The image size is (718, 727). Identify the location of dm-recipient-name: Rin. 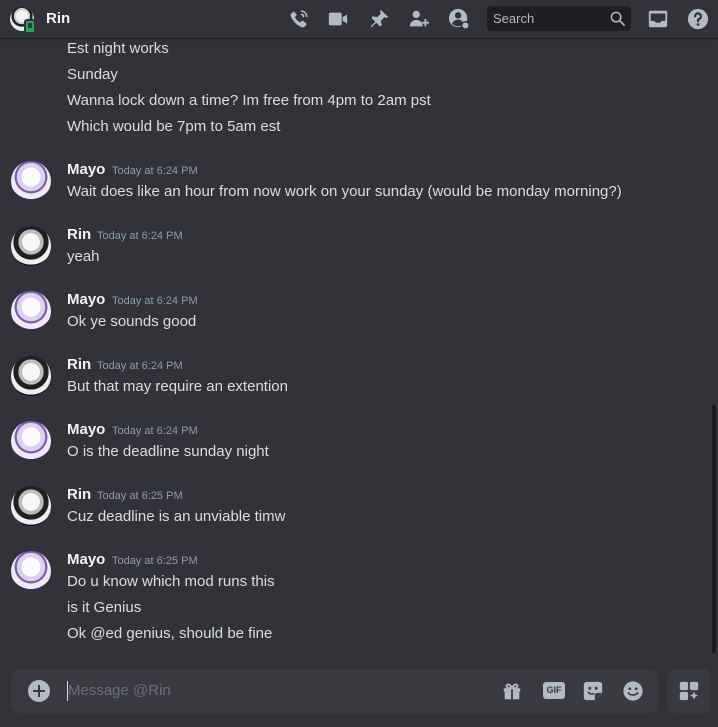
(58, 18).